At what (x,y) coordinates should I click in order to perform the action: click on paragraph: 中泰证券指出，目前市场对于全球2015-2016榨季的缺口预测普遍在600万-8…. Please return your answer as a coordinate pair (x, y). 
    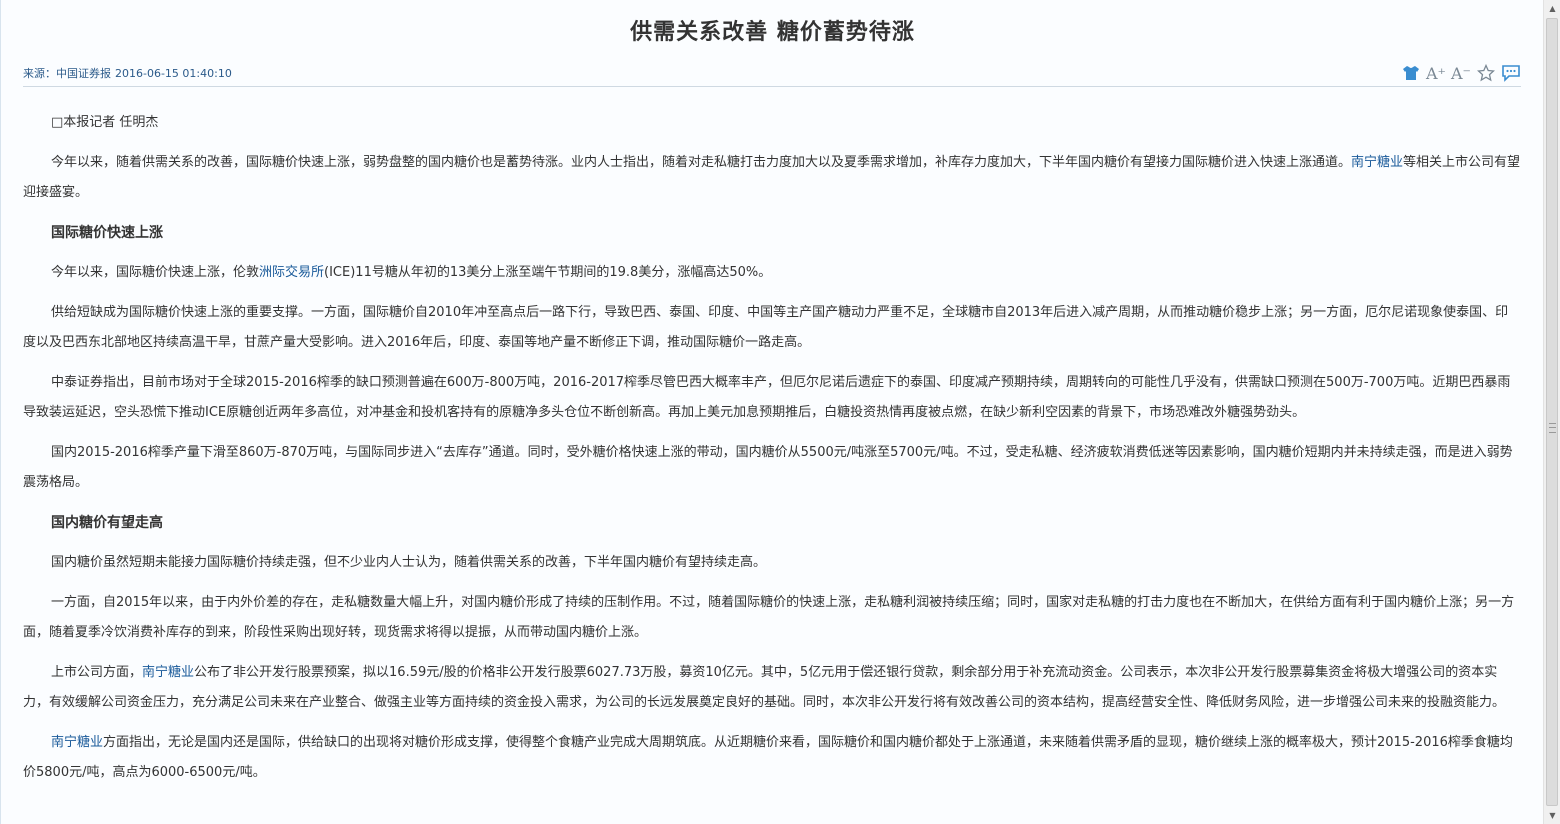
    Looking at the image, I should click on (767, 397).